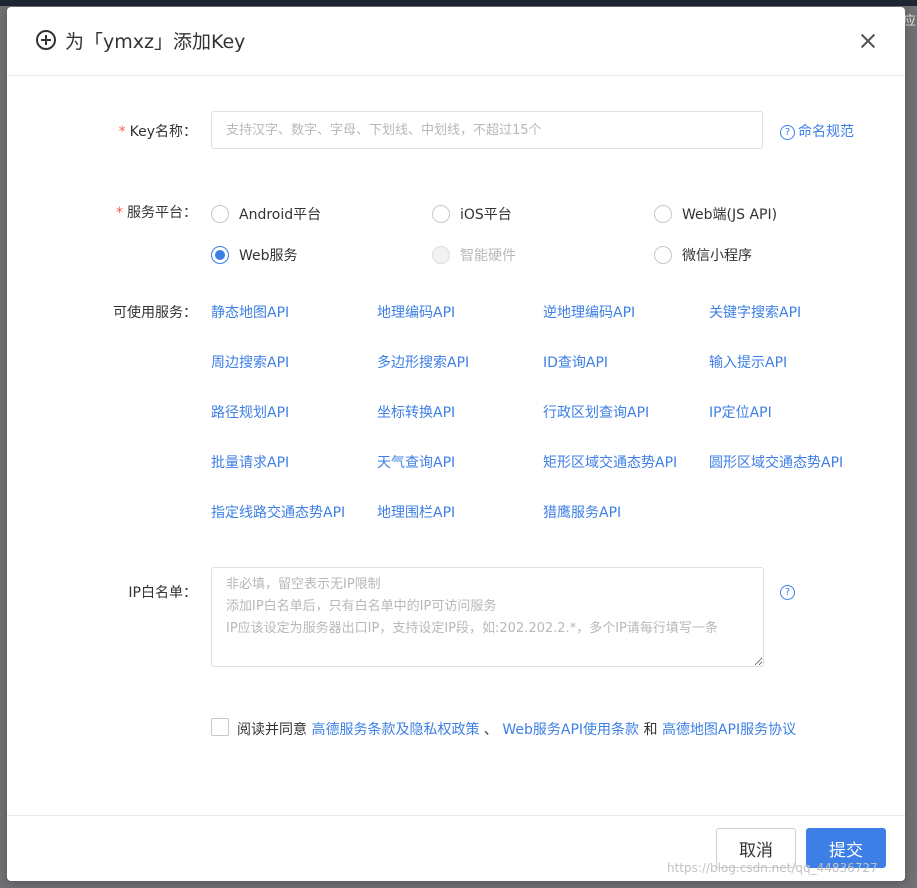  What do you see at coordinates (486, 215) in the screenshot?
I see `radio-label: iOS平台` at bounding box center [486, 215].